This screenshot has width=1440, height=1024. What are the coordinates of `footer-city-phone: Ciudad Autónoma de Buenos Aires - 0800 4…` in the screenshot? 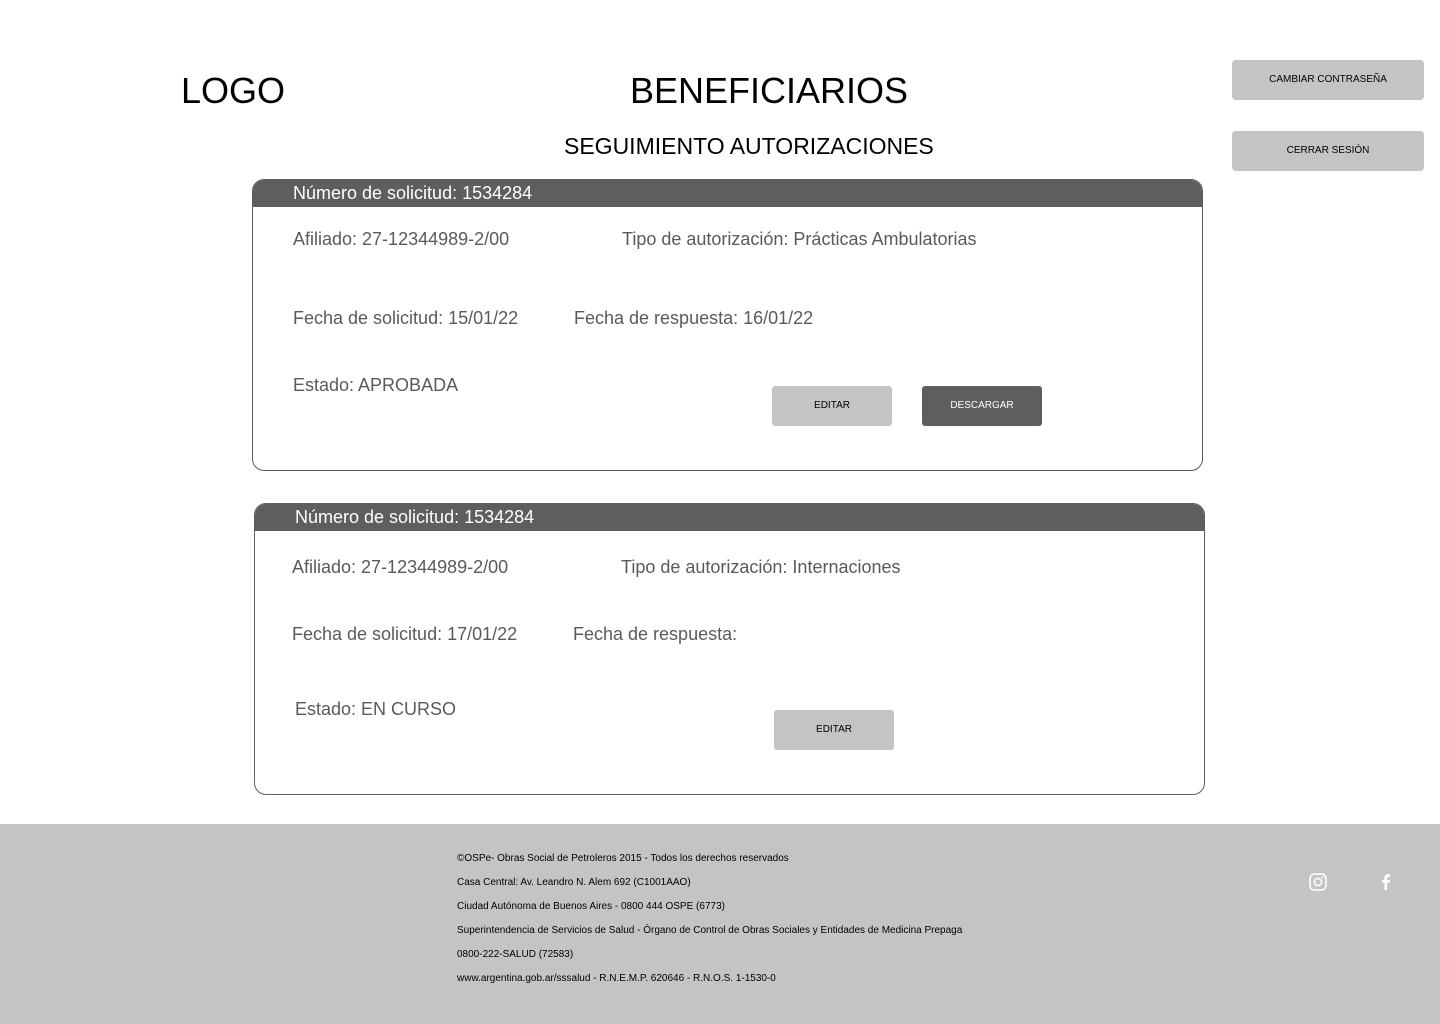 It's located at (591, 906).